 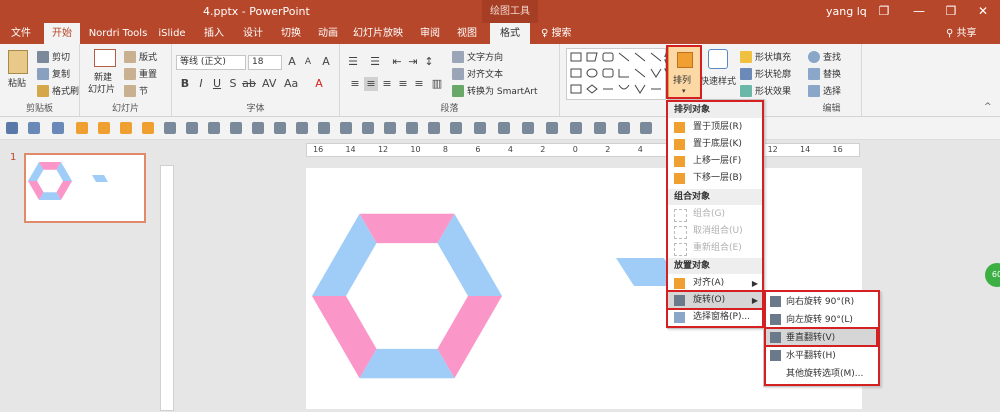 I want to click on qat-arrange-4-icon, so click(x=148, y=128).